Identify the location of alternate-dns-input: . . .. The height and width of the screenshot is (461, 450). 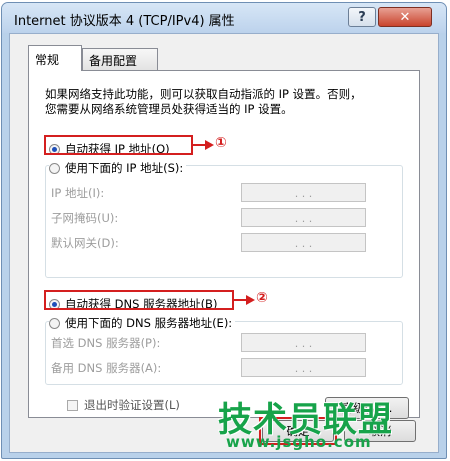
(303, 367).